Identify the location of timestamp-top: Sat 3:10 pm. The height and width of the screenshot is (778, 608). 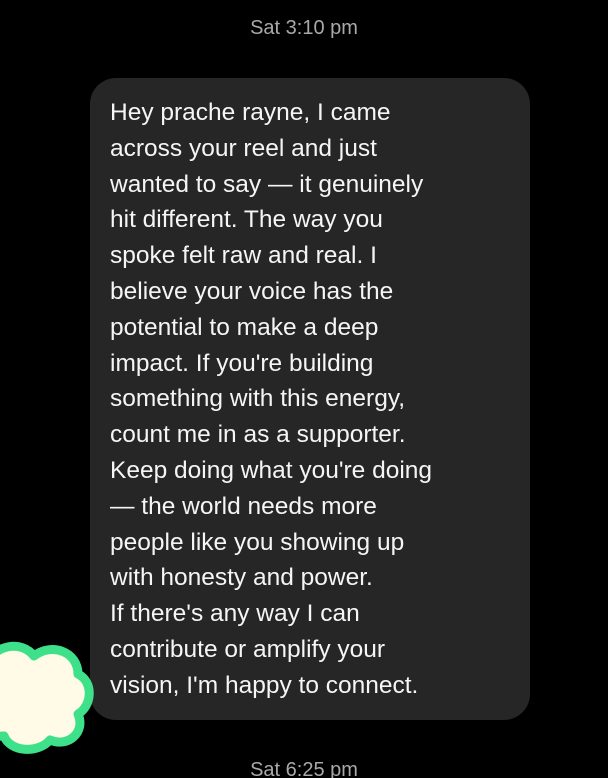
(304, 28).